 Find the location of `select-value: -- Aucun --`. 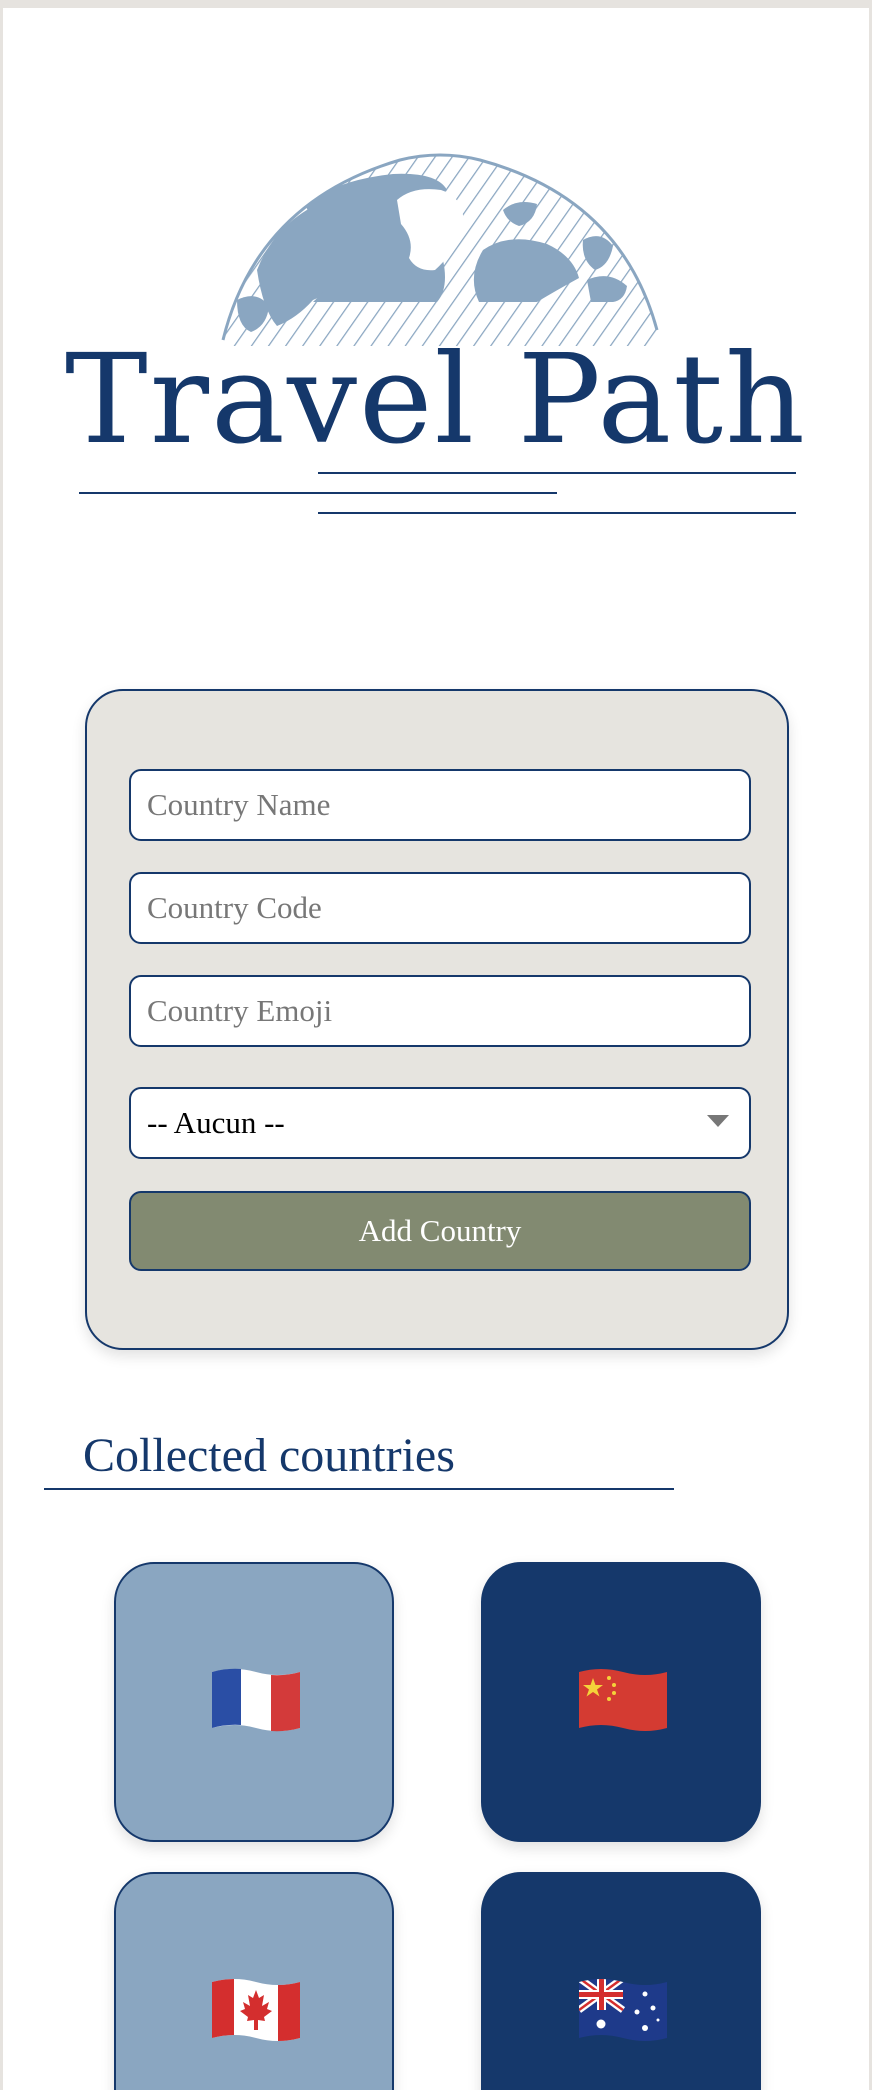

select-value: -- Aucun -- is located at coordinates (216, 1122).